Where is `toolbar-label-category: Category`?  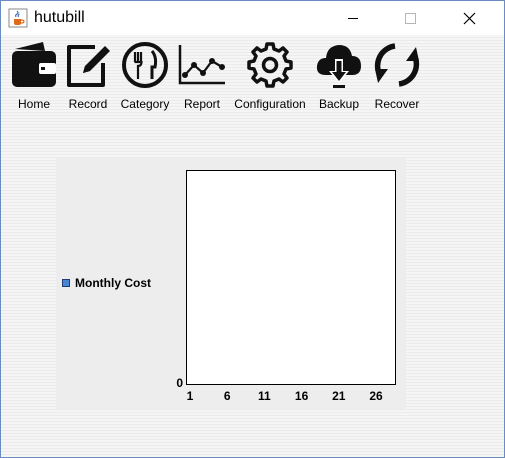
toolbar-label-category: Category is located at coordinates (145, 104).